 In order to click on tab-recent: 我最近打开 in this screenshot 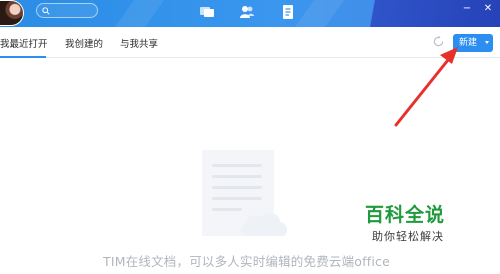, I will do `click(24, 43)`.